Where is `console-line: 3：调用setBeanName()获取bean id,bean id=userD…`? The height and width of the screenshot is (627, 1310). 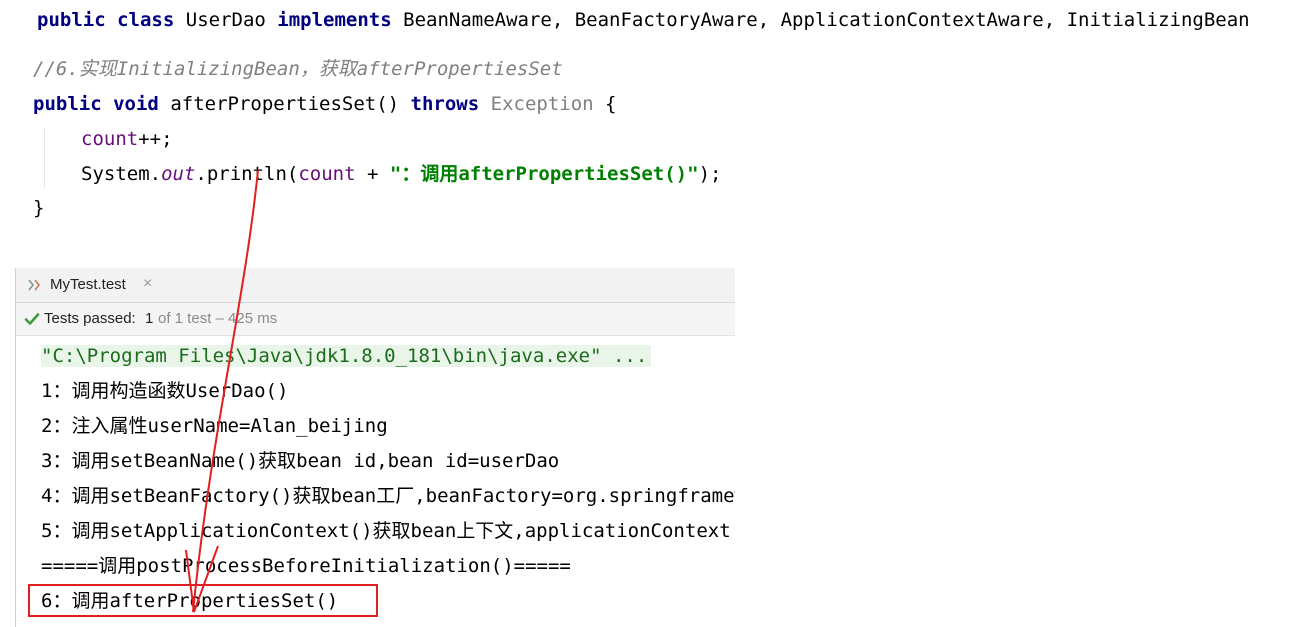
console-line: 3：调用setBeanName()获取bean id,bean id=userD… is located at coordinates (300, 461).